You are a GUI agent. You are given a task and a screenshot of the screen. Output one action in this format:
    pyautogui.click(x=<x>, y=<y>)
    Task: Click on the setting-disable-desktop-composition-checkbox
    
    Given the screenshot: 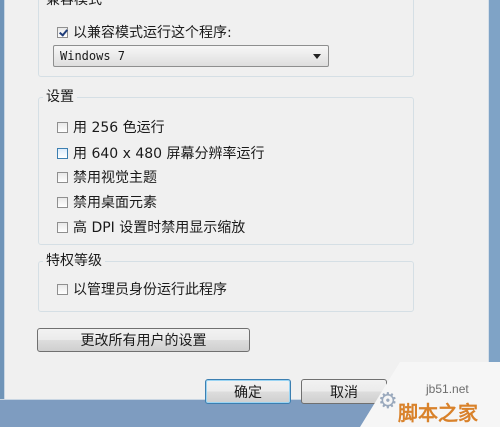 What is the action you would take?
    pyautogui.click(x=62, y=202)
    